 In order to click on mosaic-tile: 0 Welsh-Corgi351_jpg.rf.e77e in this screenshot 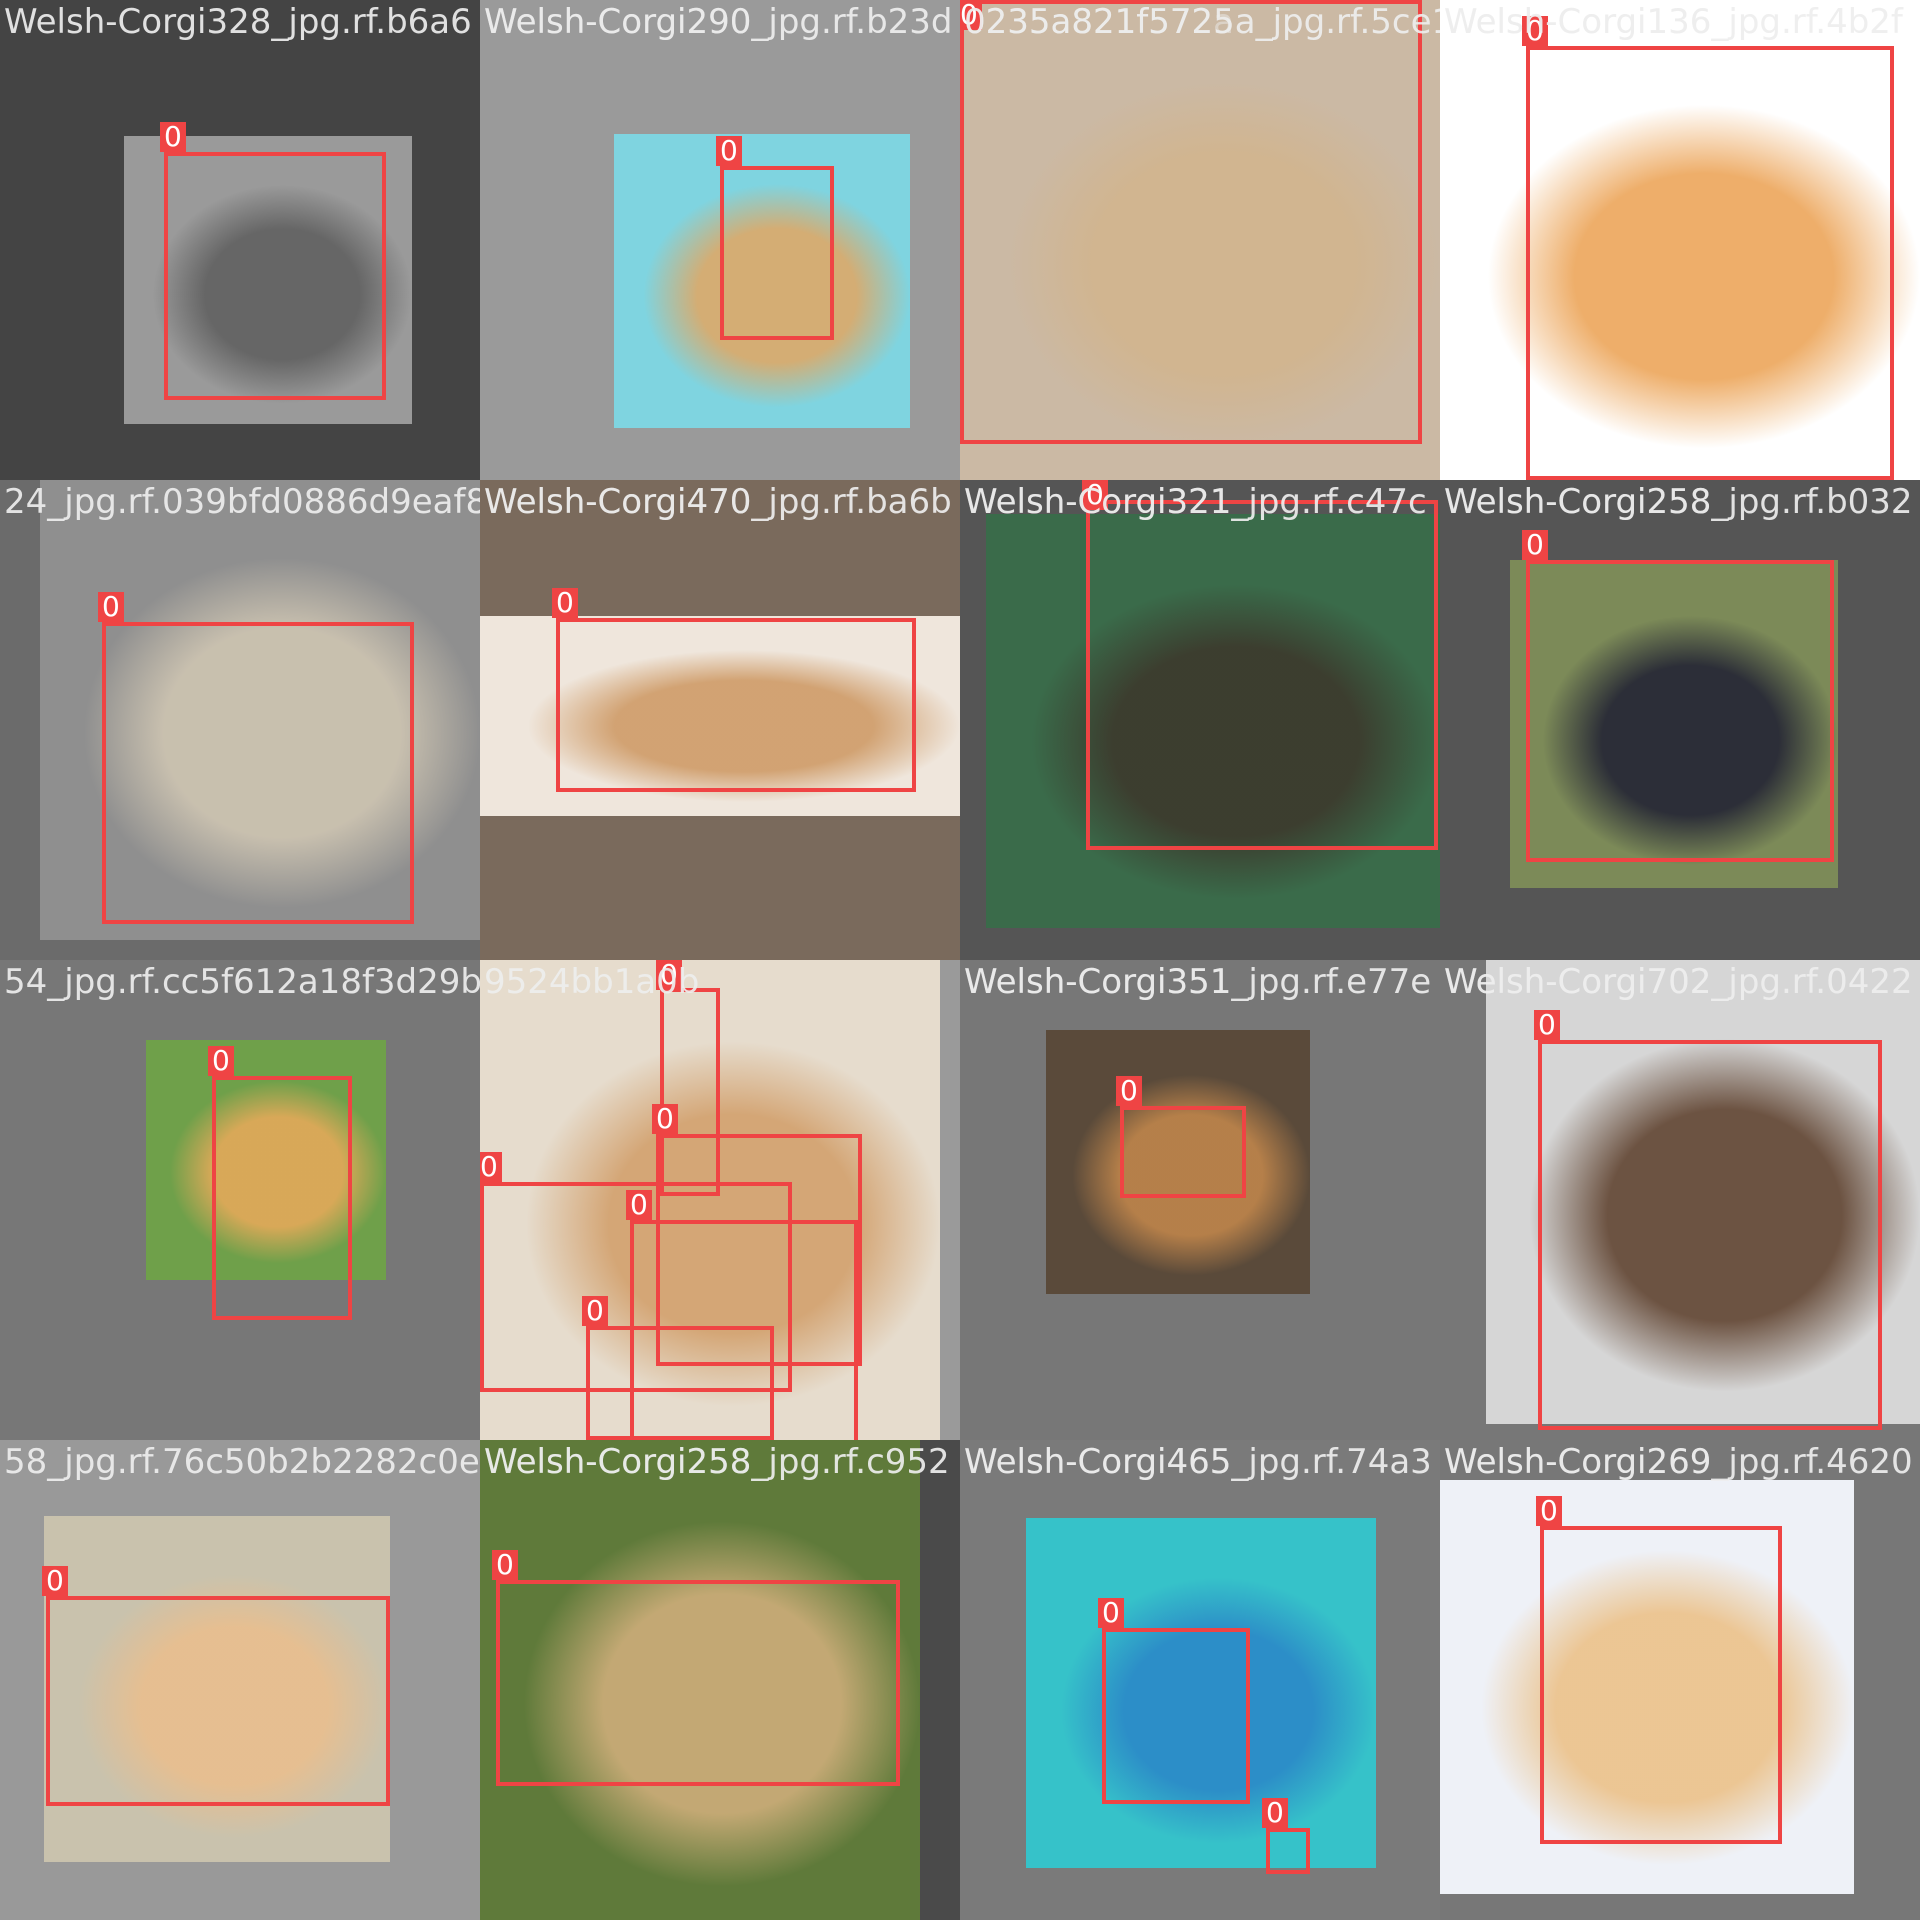, I will do `click(1200, 1200)`.